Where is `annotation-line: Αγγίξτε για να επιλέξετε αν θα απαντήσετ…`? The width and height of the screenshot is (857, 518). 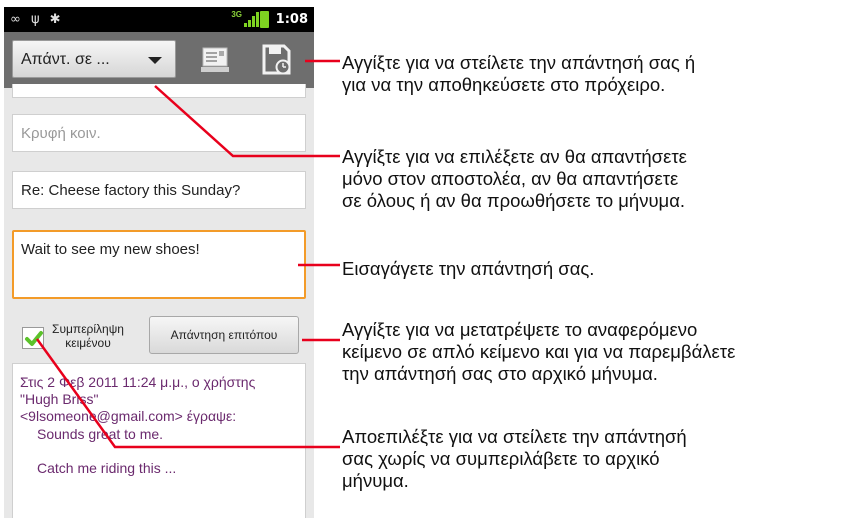
annotation-line: Αγγίξτε για να επιλέξετε αν θα απαντήσετ… is located at coordinates (514, 156).